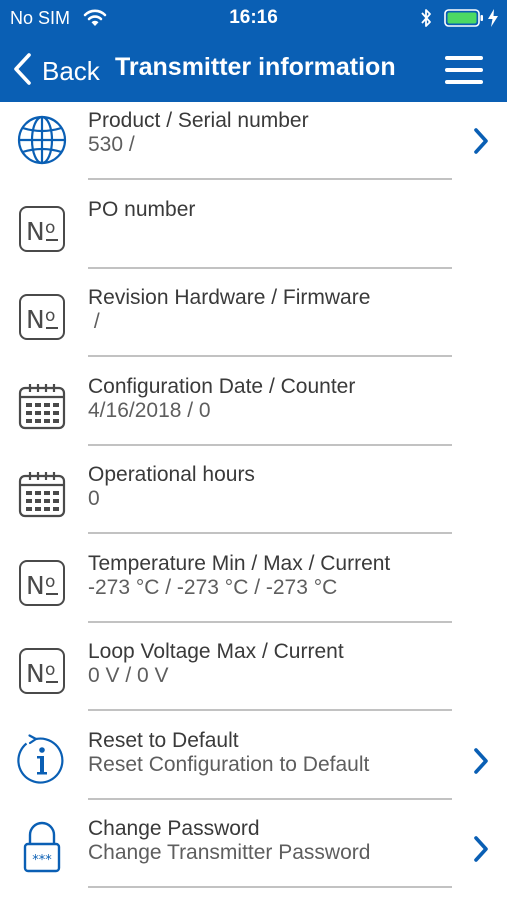 This screenshot has height=900, width=507. What do you see at coordinates (229, 297) in the screenshot?
I see `revision-title: Revision Hardware / Firmware` at bounding box center [229, 297].